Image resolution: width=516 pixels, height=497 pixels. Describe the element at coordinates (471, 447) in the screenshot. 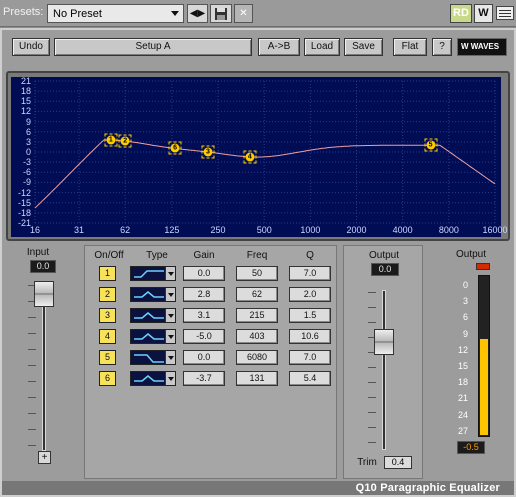

I see `peak-readout: -0.5` at that location.